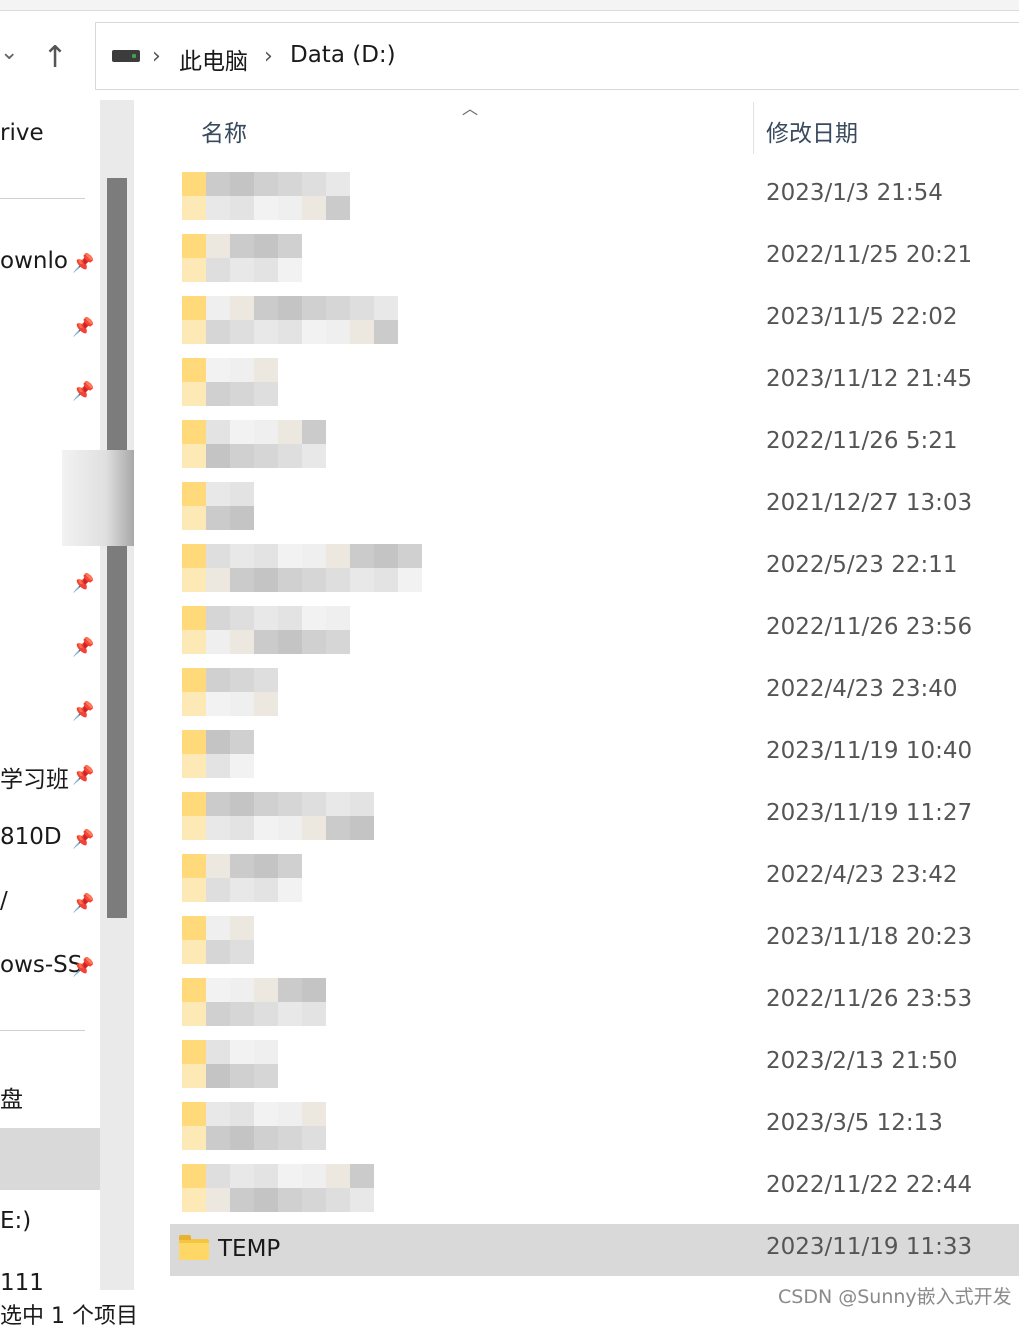 This screenshot has height=1330, width=1019. What do you see at coordinates (753, 128) in the screenshot?
I see `column-divider` at bounding box center [753, 128].